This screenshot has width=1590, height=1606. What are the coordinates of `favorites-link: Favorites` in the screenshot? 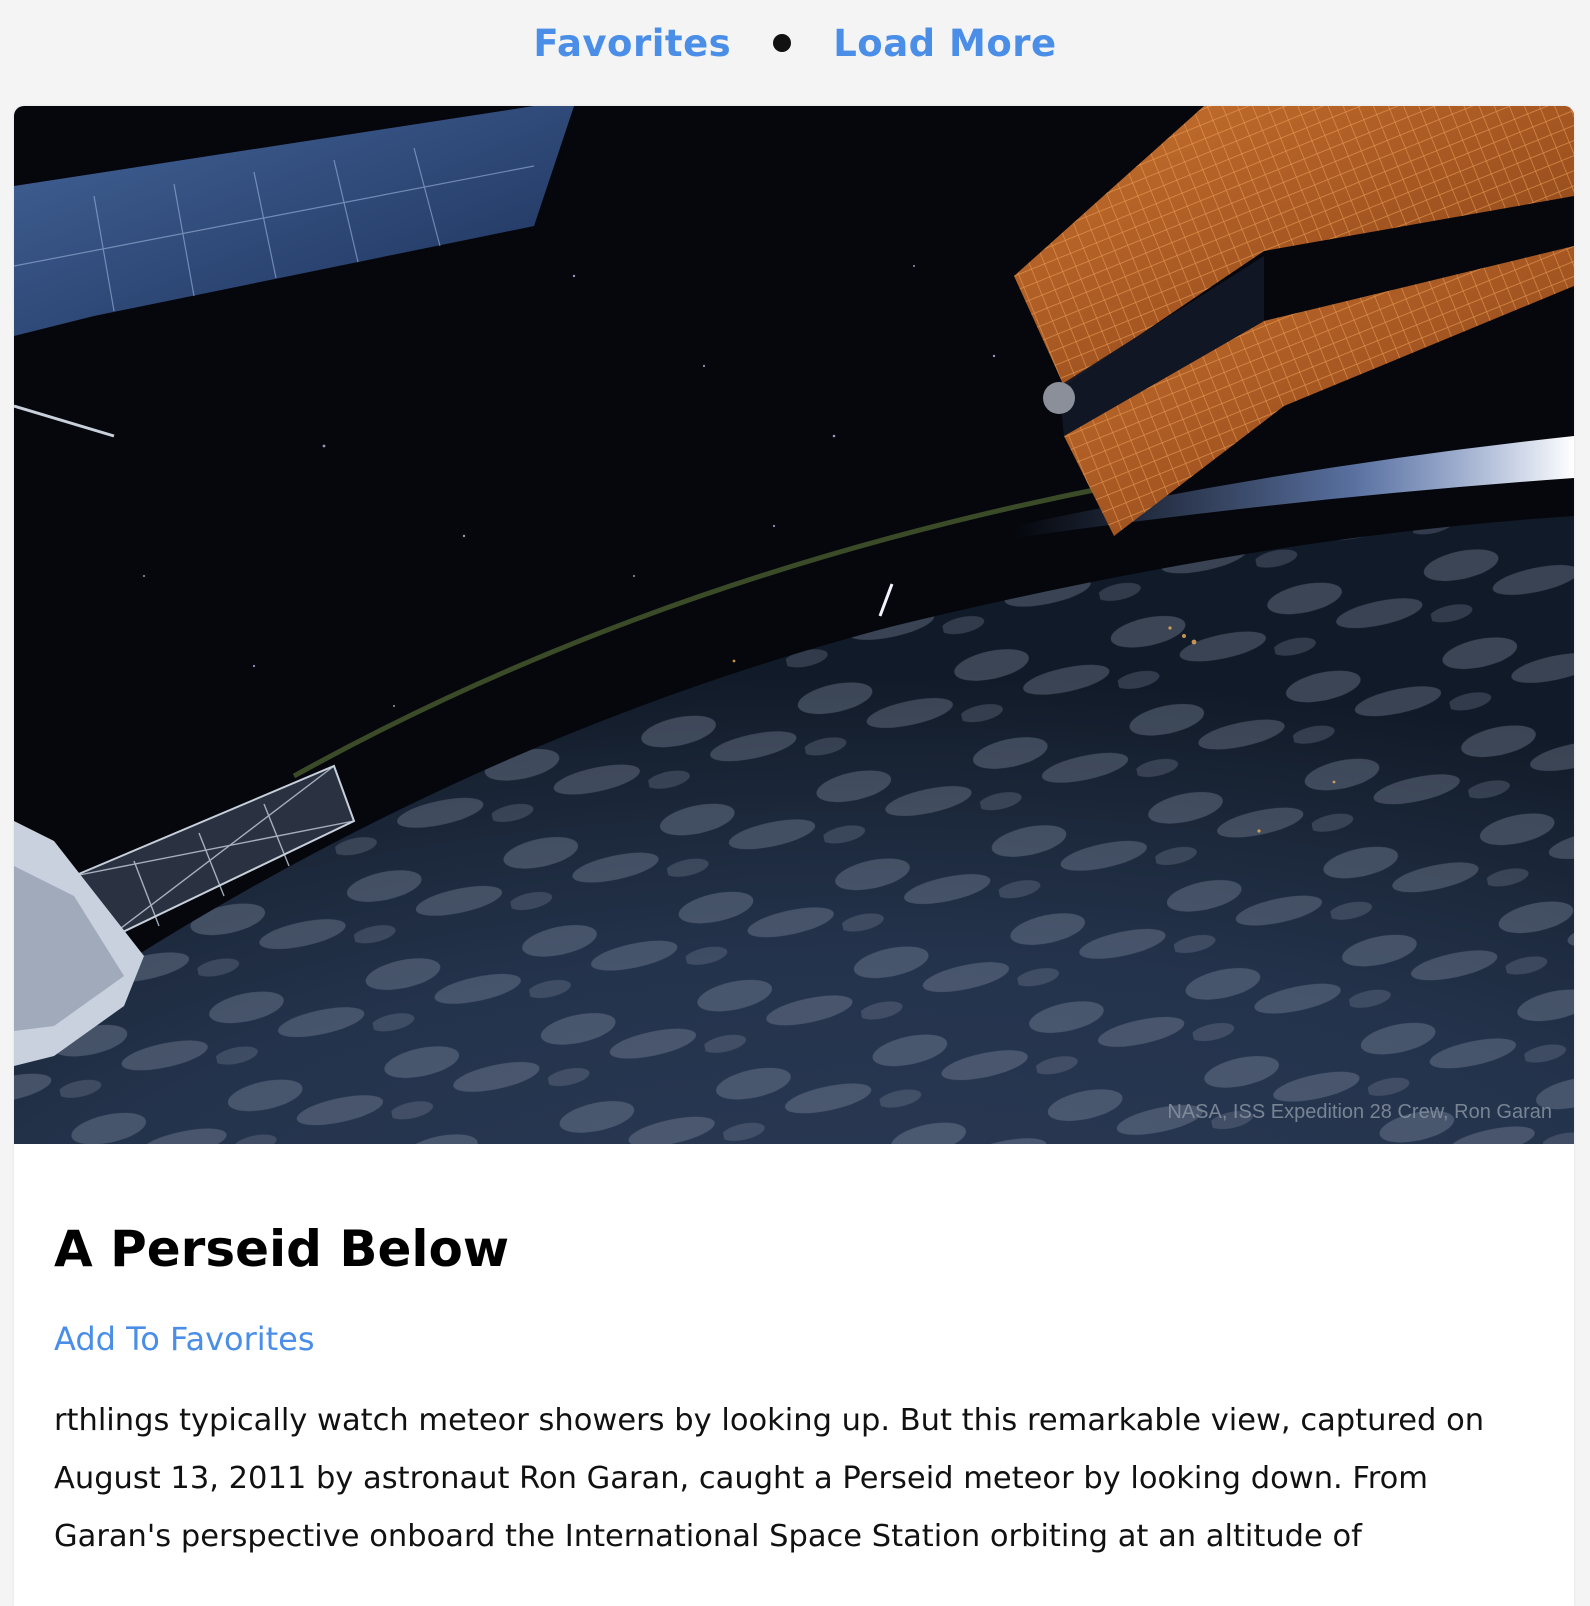 It's located at (632, 43).